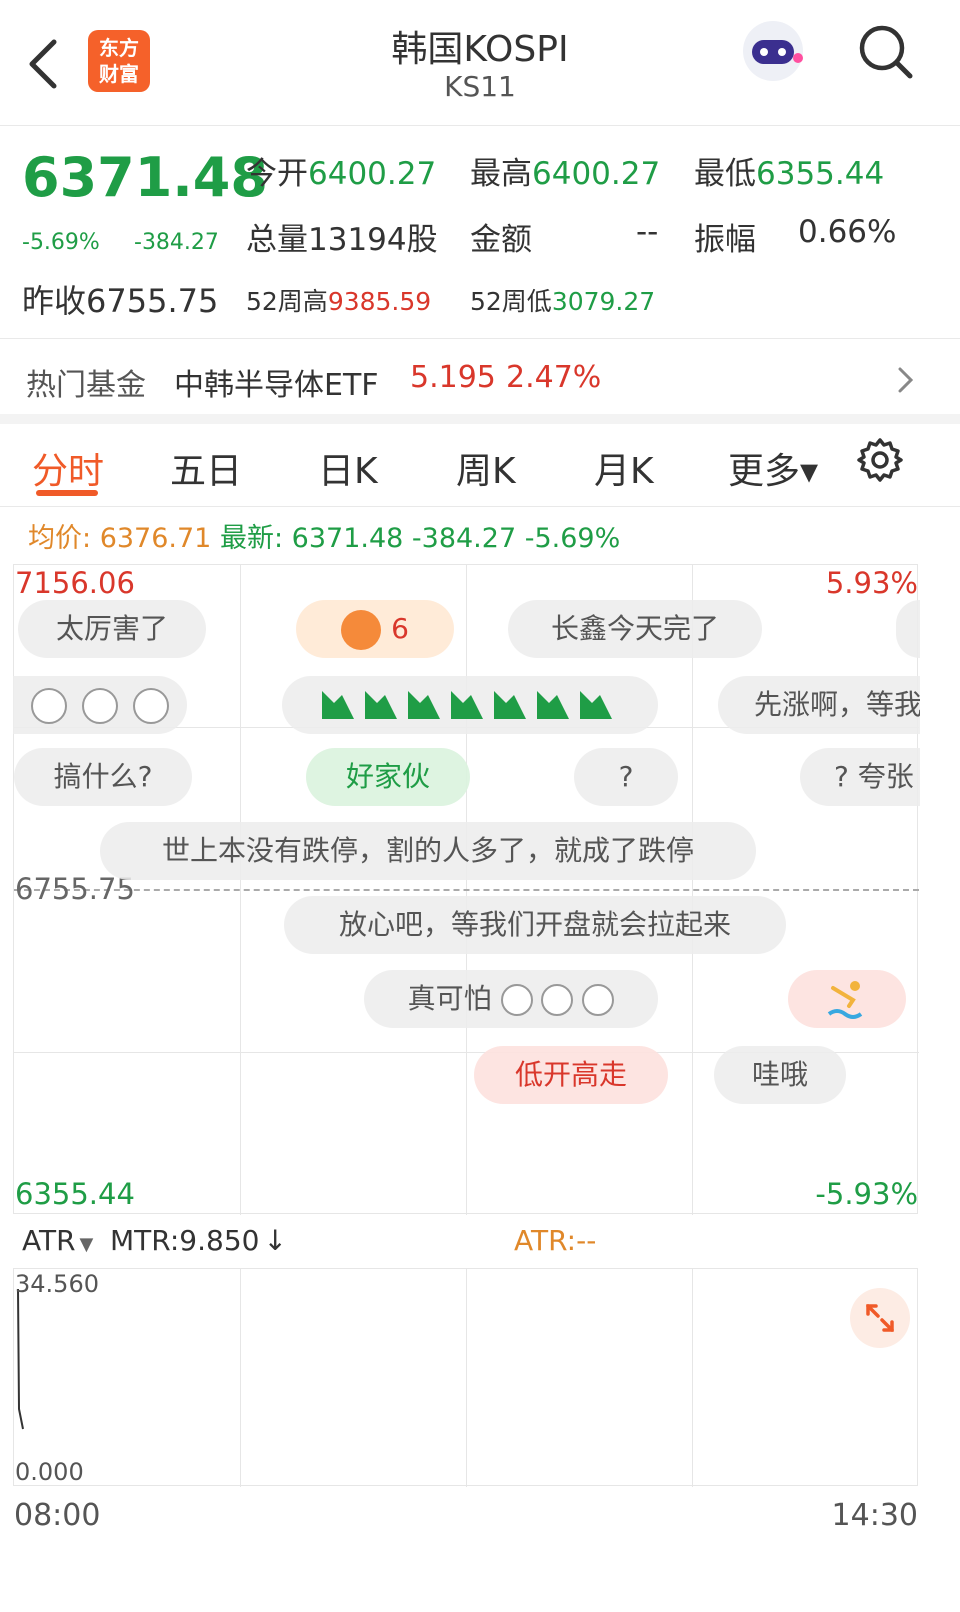  Describe the element at coordinates (68, 468) in the screenshot. I see `tab-intraday: 分时` at that location.